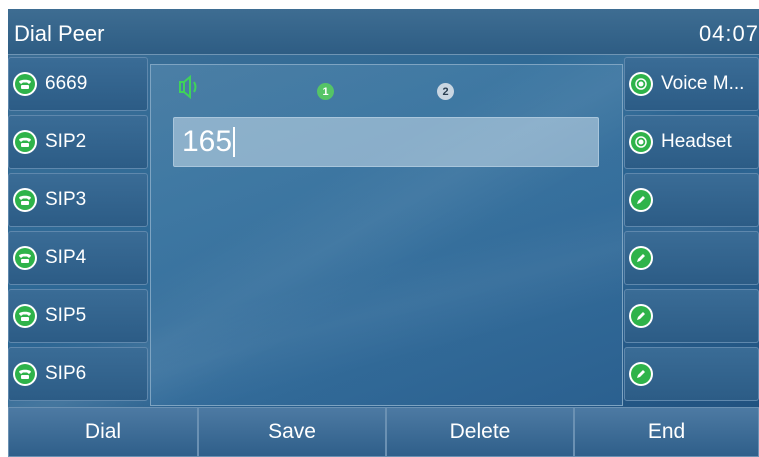 The height and width of the screenshot is (457, 759). Describe the element at coordinates (445, 91) in the screenshot. I see `account-indicator-2: 2` at that location.